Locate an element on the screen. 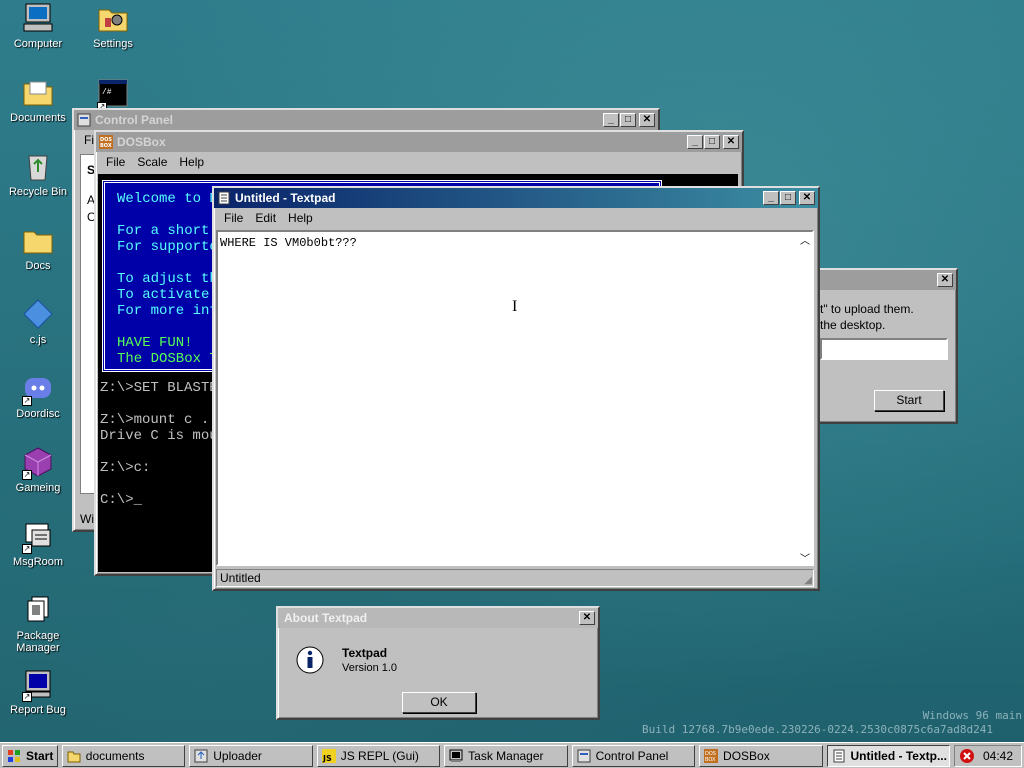 The height and width of the screenshot is (768, 1024). svg-text: JS is located at coordinates (327, 758).